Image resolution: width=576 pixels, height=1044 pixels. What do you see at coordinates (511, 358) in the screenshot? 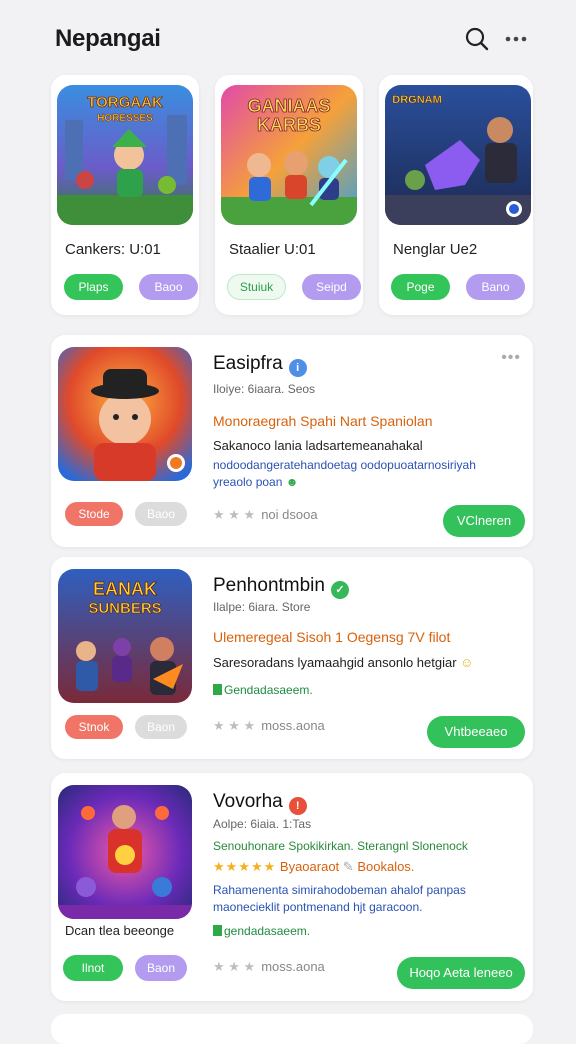
I see `more-dots-icon: •••` at bounding box center [511, 358].